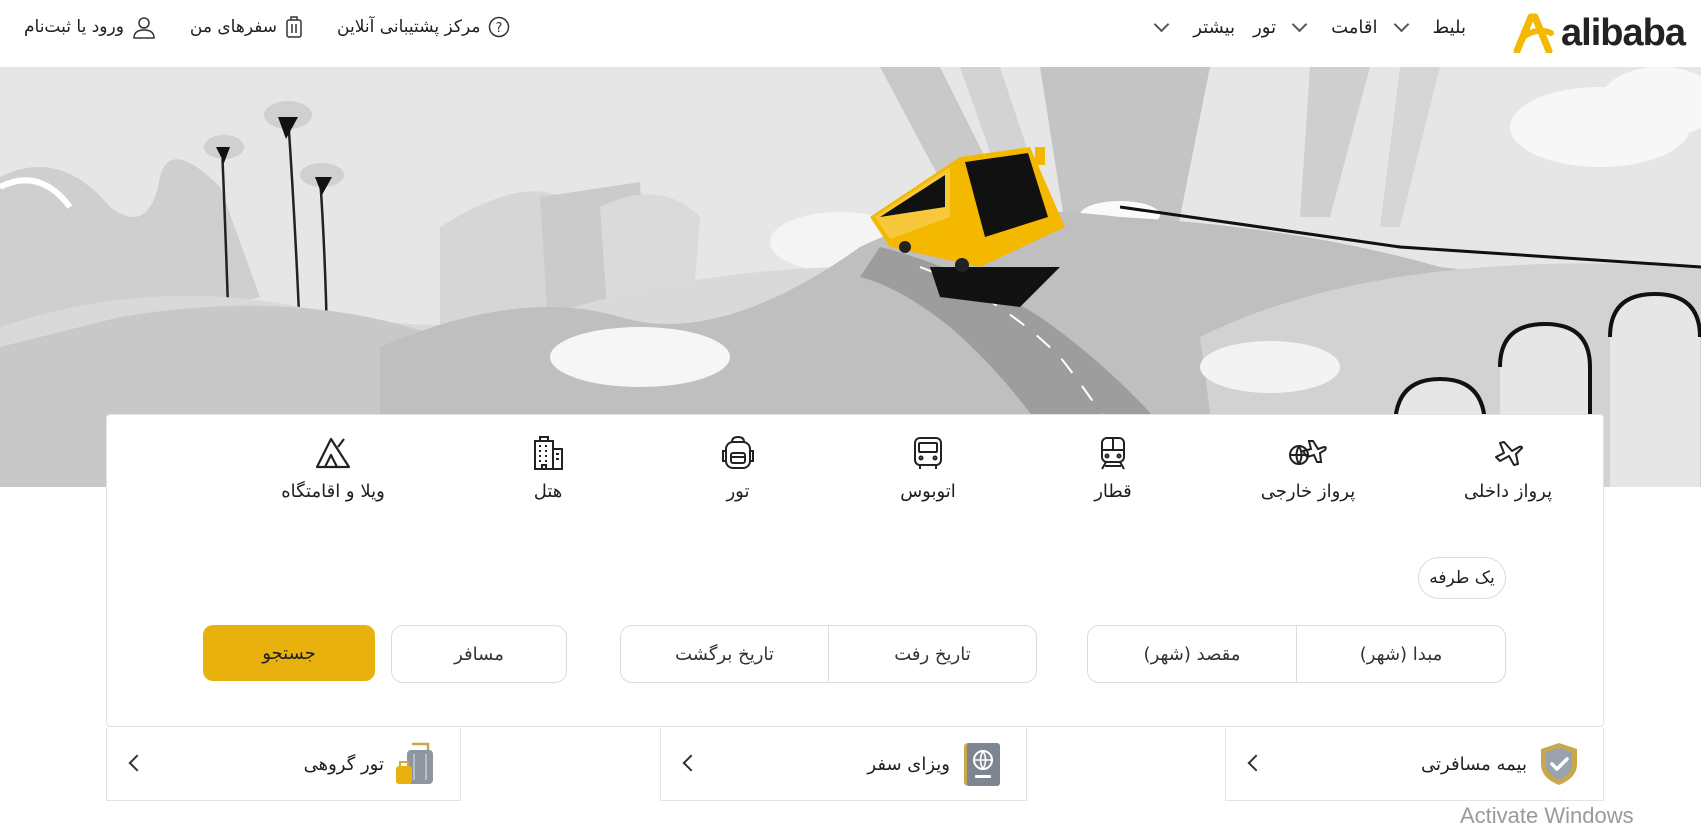 The height and width of the screenshot is (837, 1701). I want to click on tab-international-flight: پرواز خارجی, so click(1308, 468).